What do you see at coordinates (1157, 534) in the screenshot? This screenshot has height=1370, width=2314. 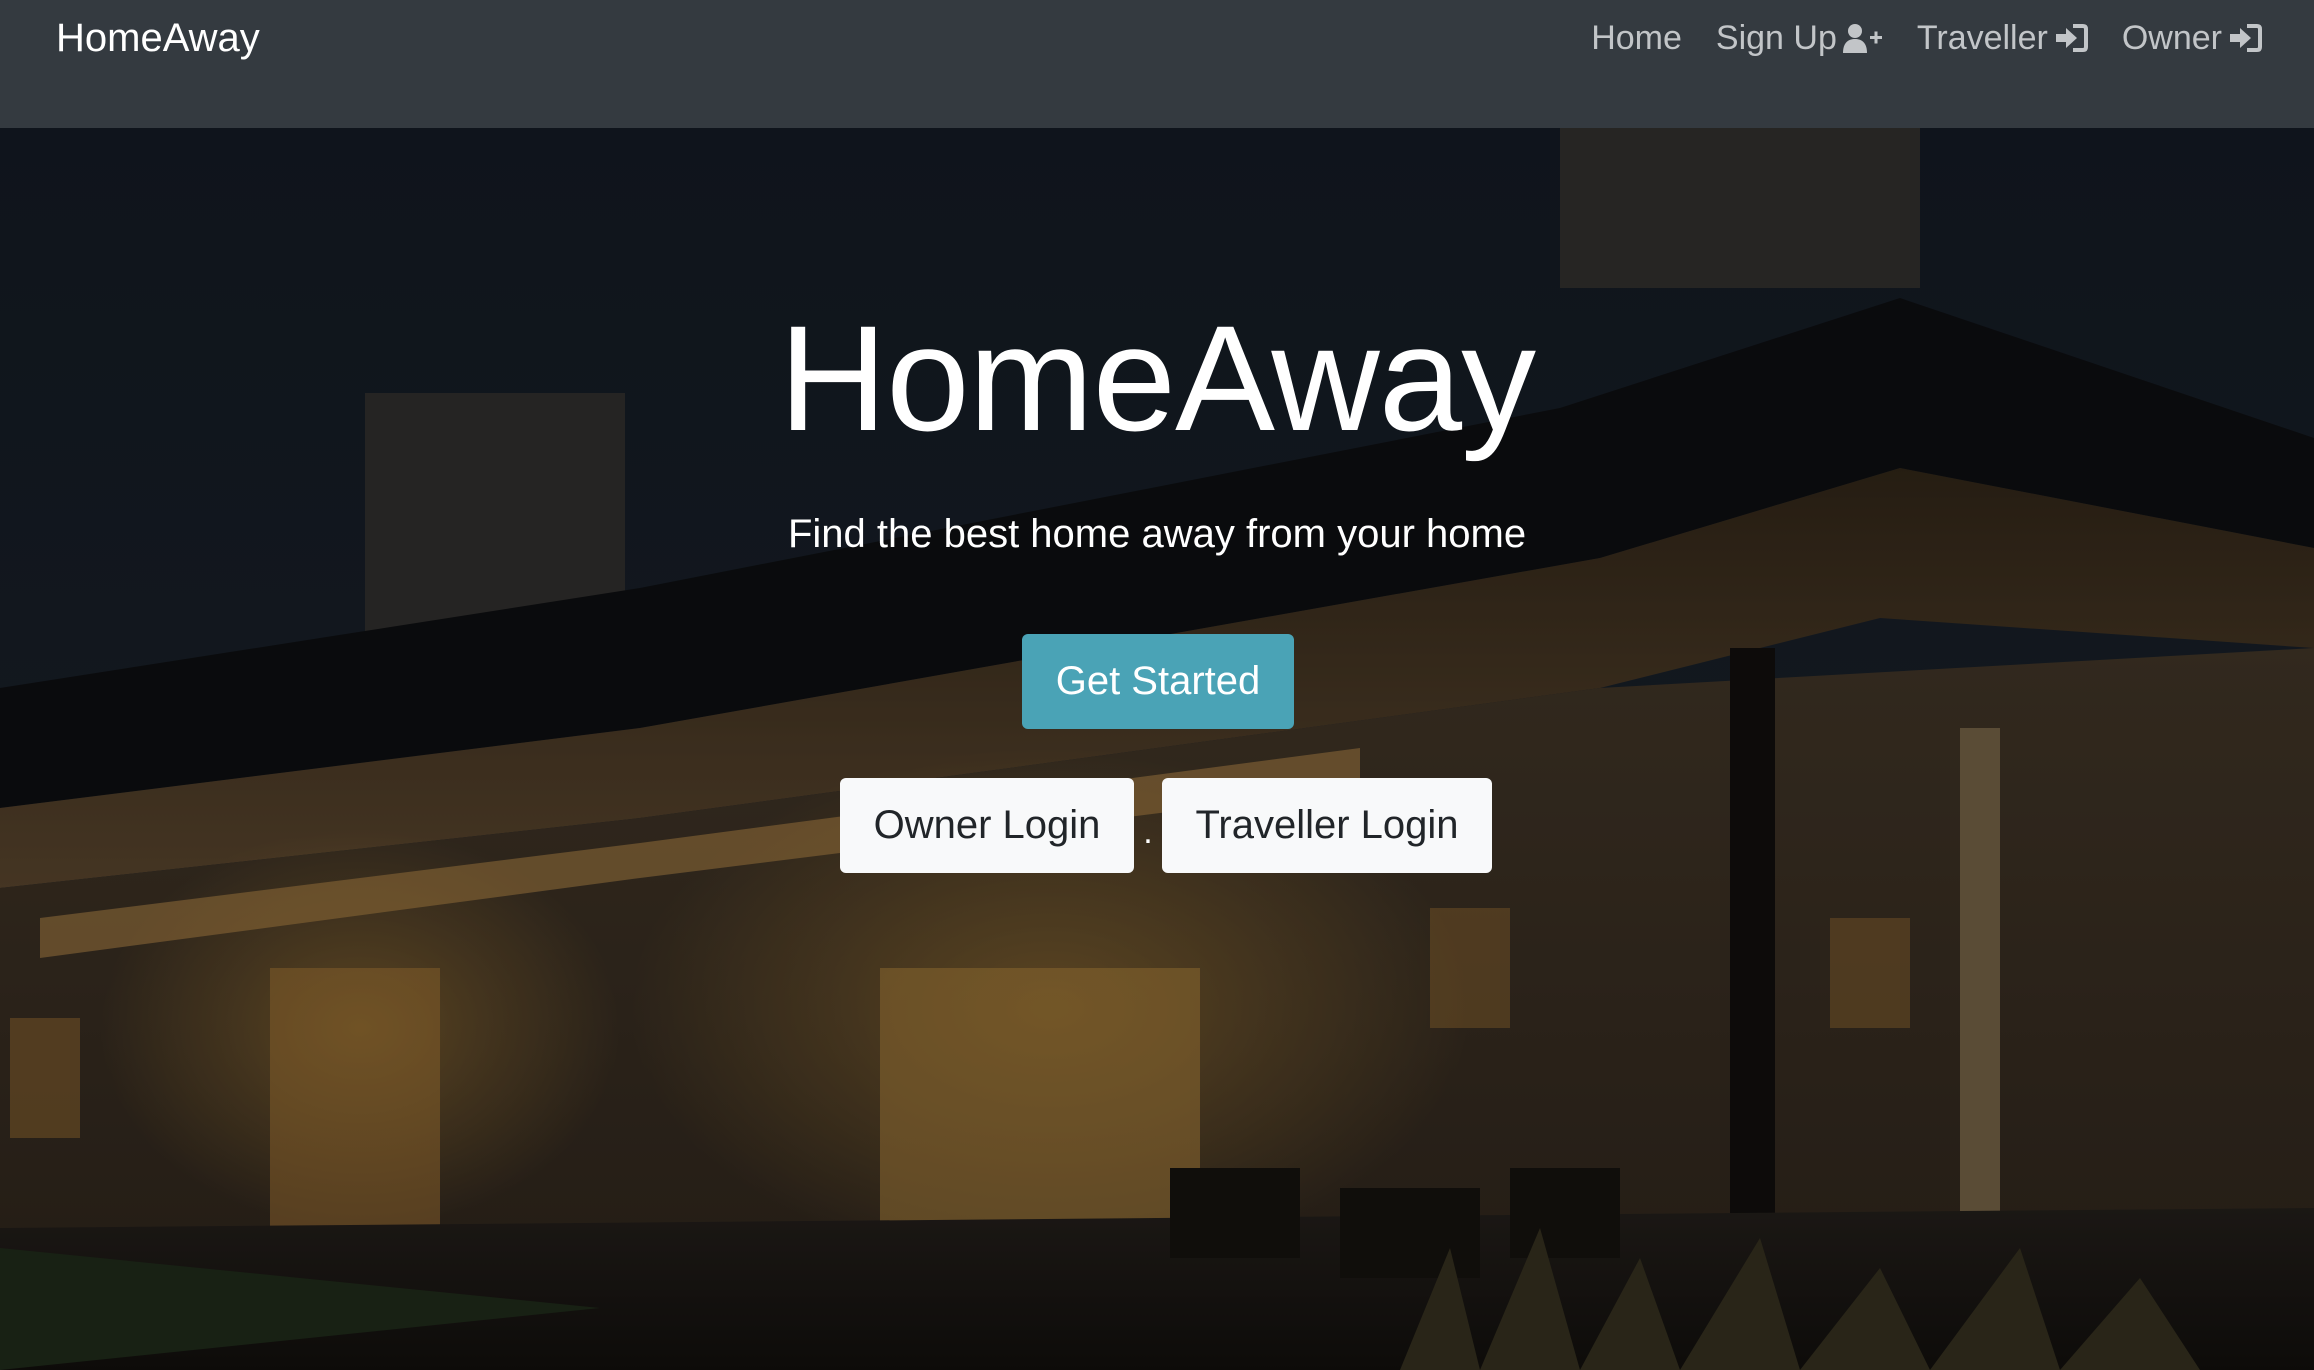 I see `hero-subtitle: Find the best home away from your home` at bounding box center [1157, 534].